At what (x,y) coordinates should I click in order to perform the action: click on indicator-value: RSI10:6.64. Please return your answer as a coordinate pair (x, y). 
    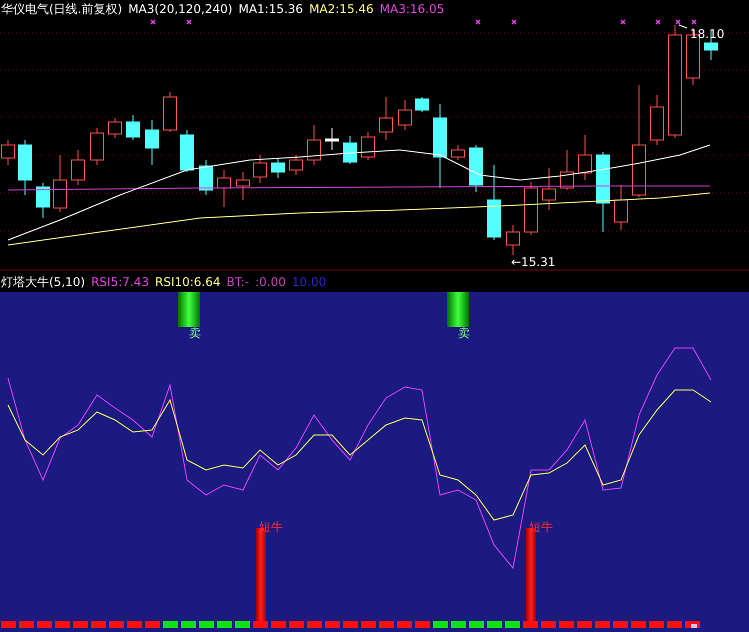
    Looking at the image, I should click on (187, 282).